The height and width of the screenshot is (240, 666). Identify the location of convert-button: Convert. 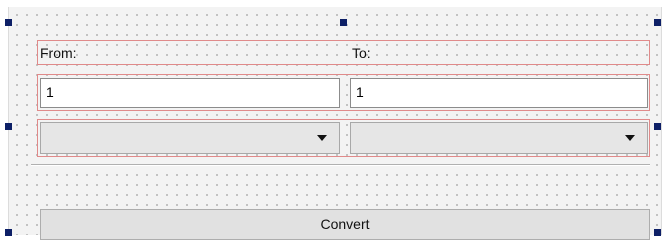
(345, 224).